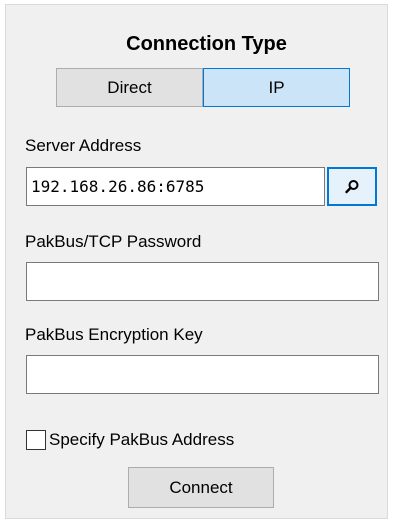 Image resolution: width=393 pixels, height=523 pixels. I want to click on direct-toggle-button: Direct, so click(129, 87).